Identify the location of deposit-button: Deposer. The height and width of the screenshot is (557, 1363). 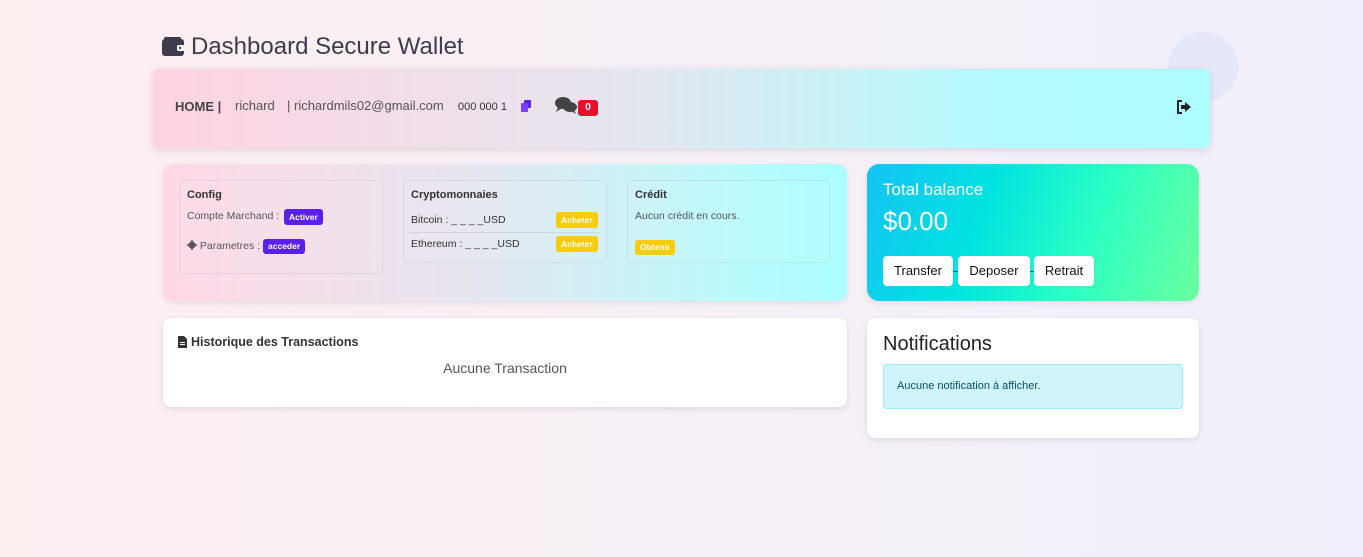
(994, 271).